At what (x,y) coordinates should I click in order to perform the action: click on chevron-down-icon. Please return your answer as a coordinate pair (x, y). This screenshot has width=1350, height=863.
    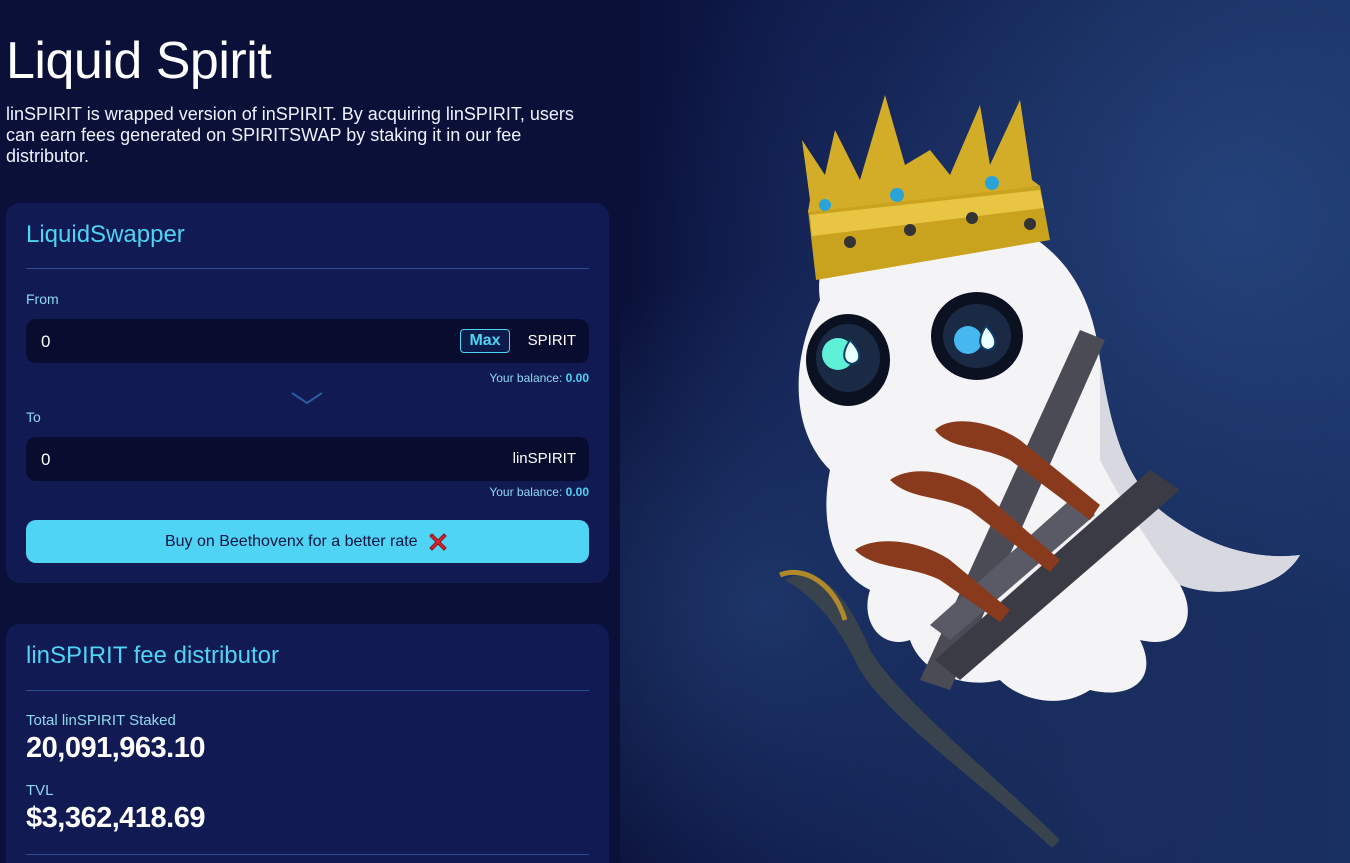
    Looking at the image, I should click on (307, 398).